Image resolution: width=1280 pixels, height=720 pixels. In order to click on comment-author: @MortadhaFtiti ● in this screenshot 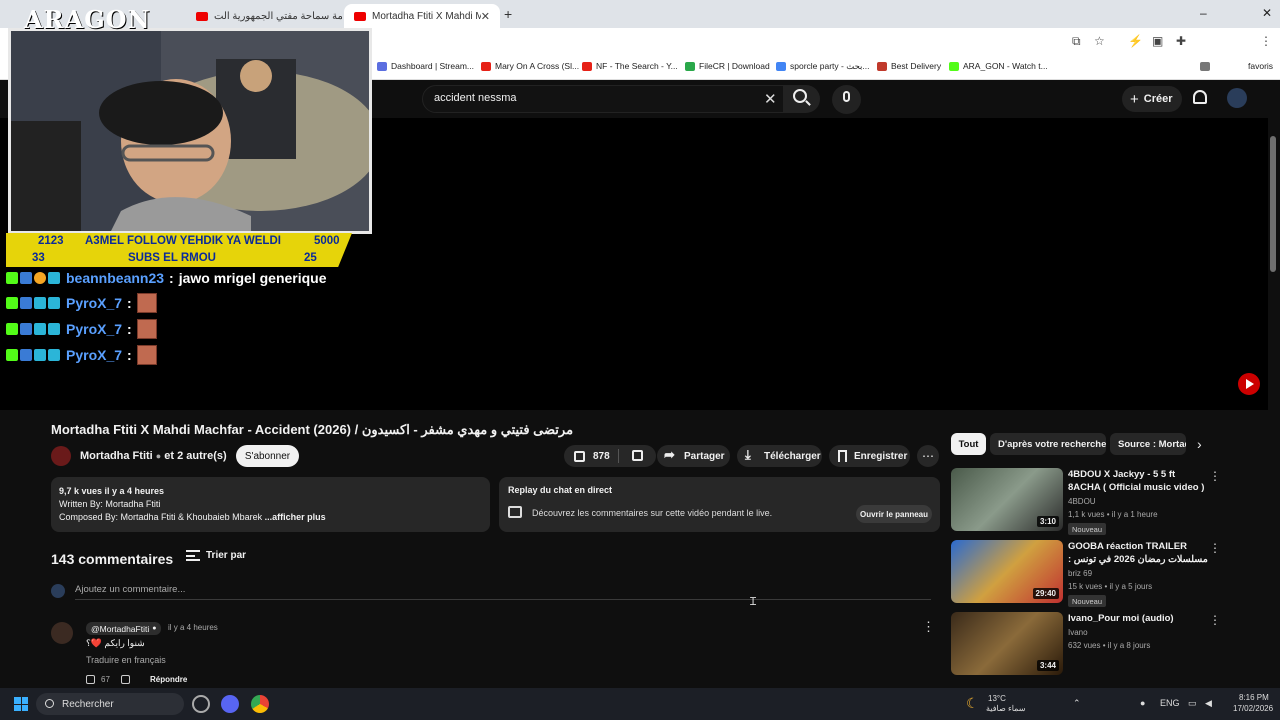, I will do `click(124, 628)`.